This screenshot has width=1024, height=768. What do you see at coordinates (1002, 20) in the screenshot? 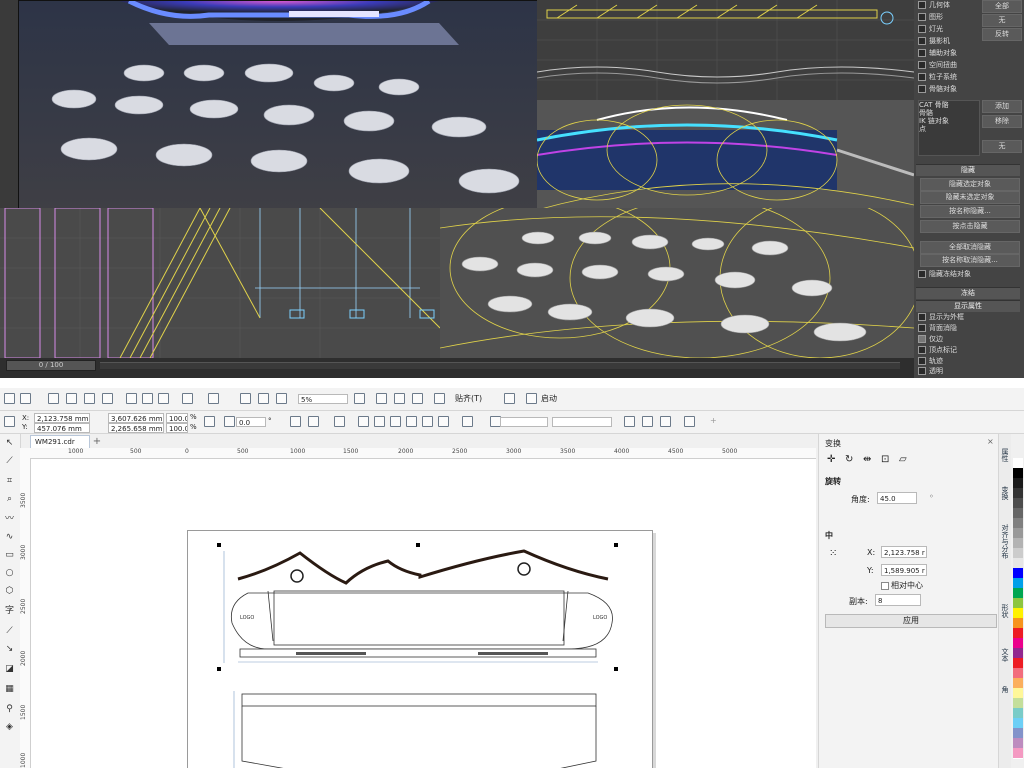
I see `none-button: 无` at bounding box center [1002, 20].